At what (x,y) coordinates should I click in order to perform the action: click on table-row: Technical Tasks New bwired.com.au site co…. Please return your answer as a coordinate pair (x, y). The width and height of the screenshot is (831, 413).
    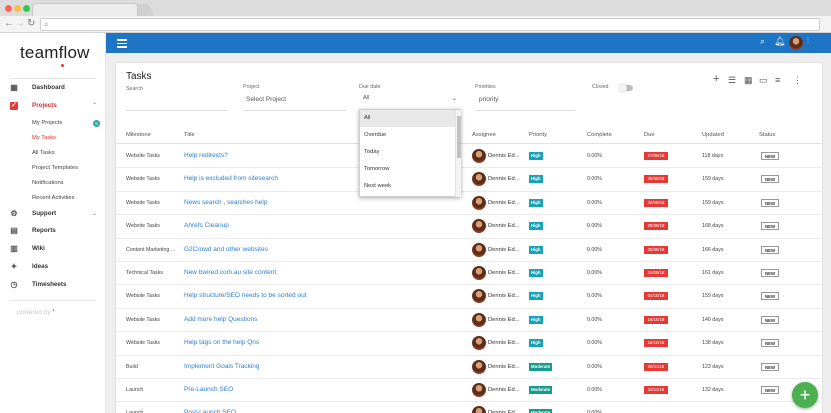
    Looking at the image, I should click on (469, 274).